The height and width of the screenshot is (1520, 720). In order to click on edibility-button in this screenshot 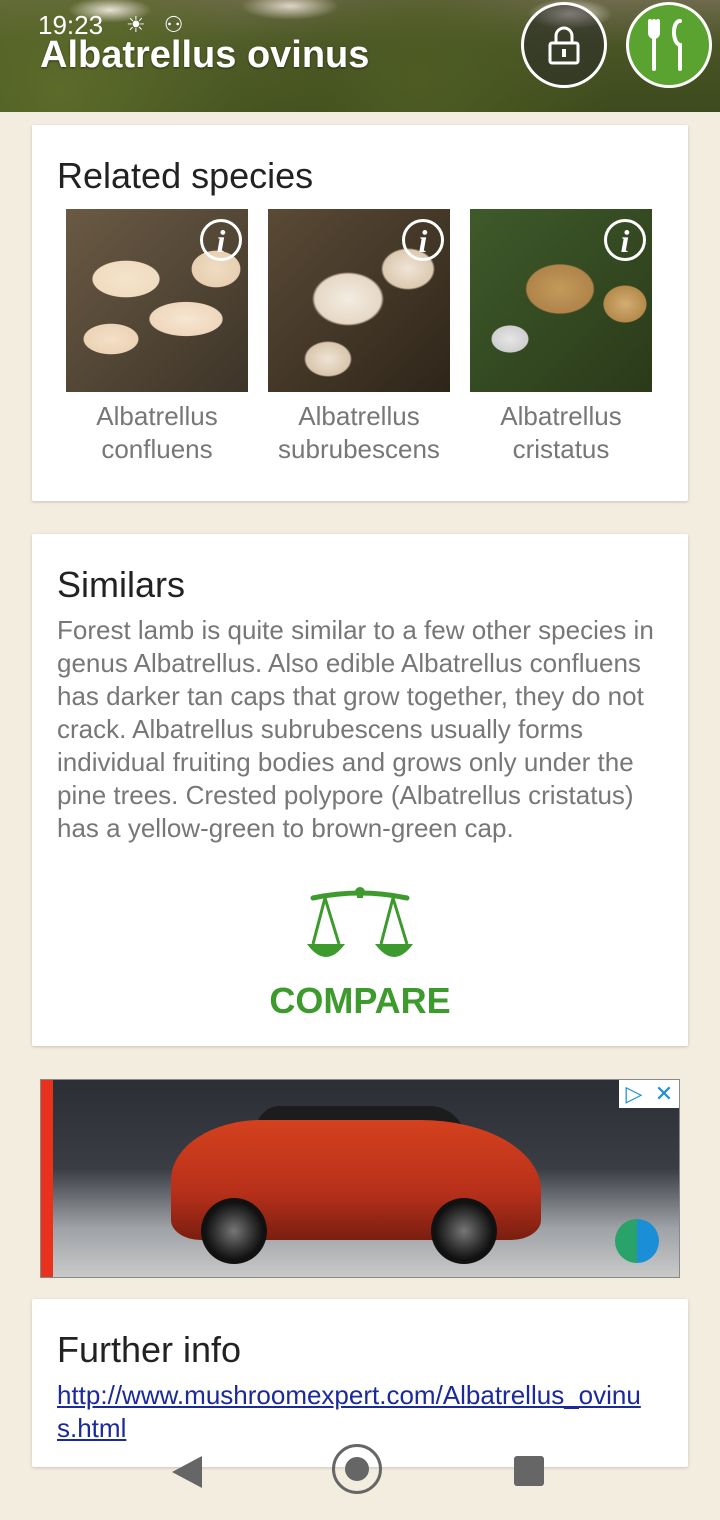, I will do `click(669, 45)`.